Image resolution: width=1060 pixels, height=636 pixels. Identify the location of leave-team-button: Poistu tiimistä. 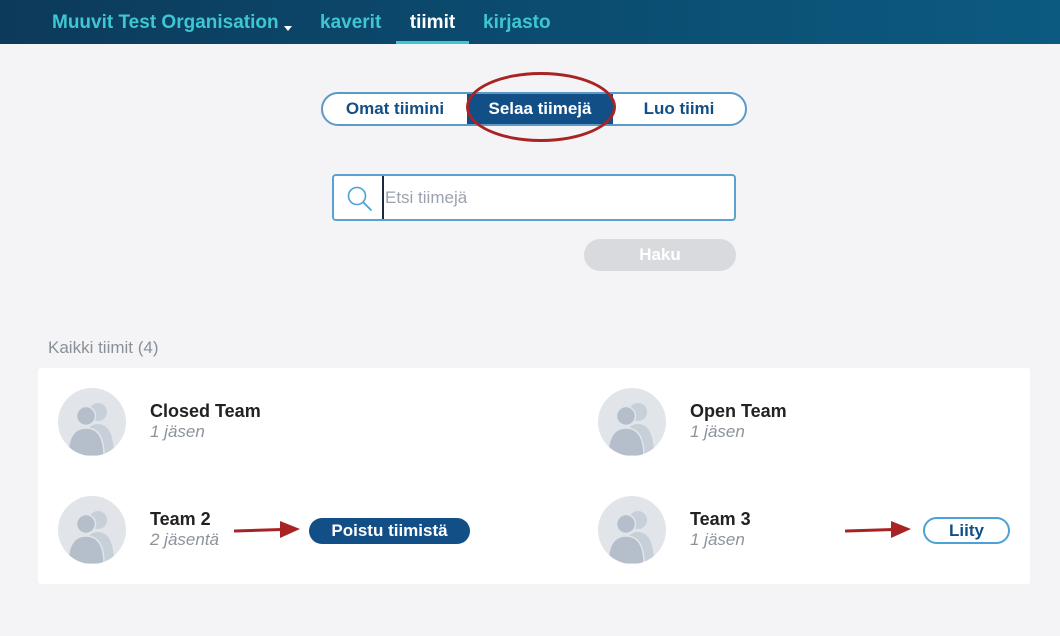
(389, 531).